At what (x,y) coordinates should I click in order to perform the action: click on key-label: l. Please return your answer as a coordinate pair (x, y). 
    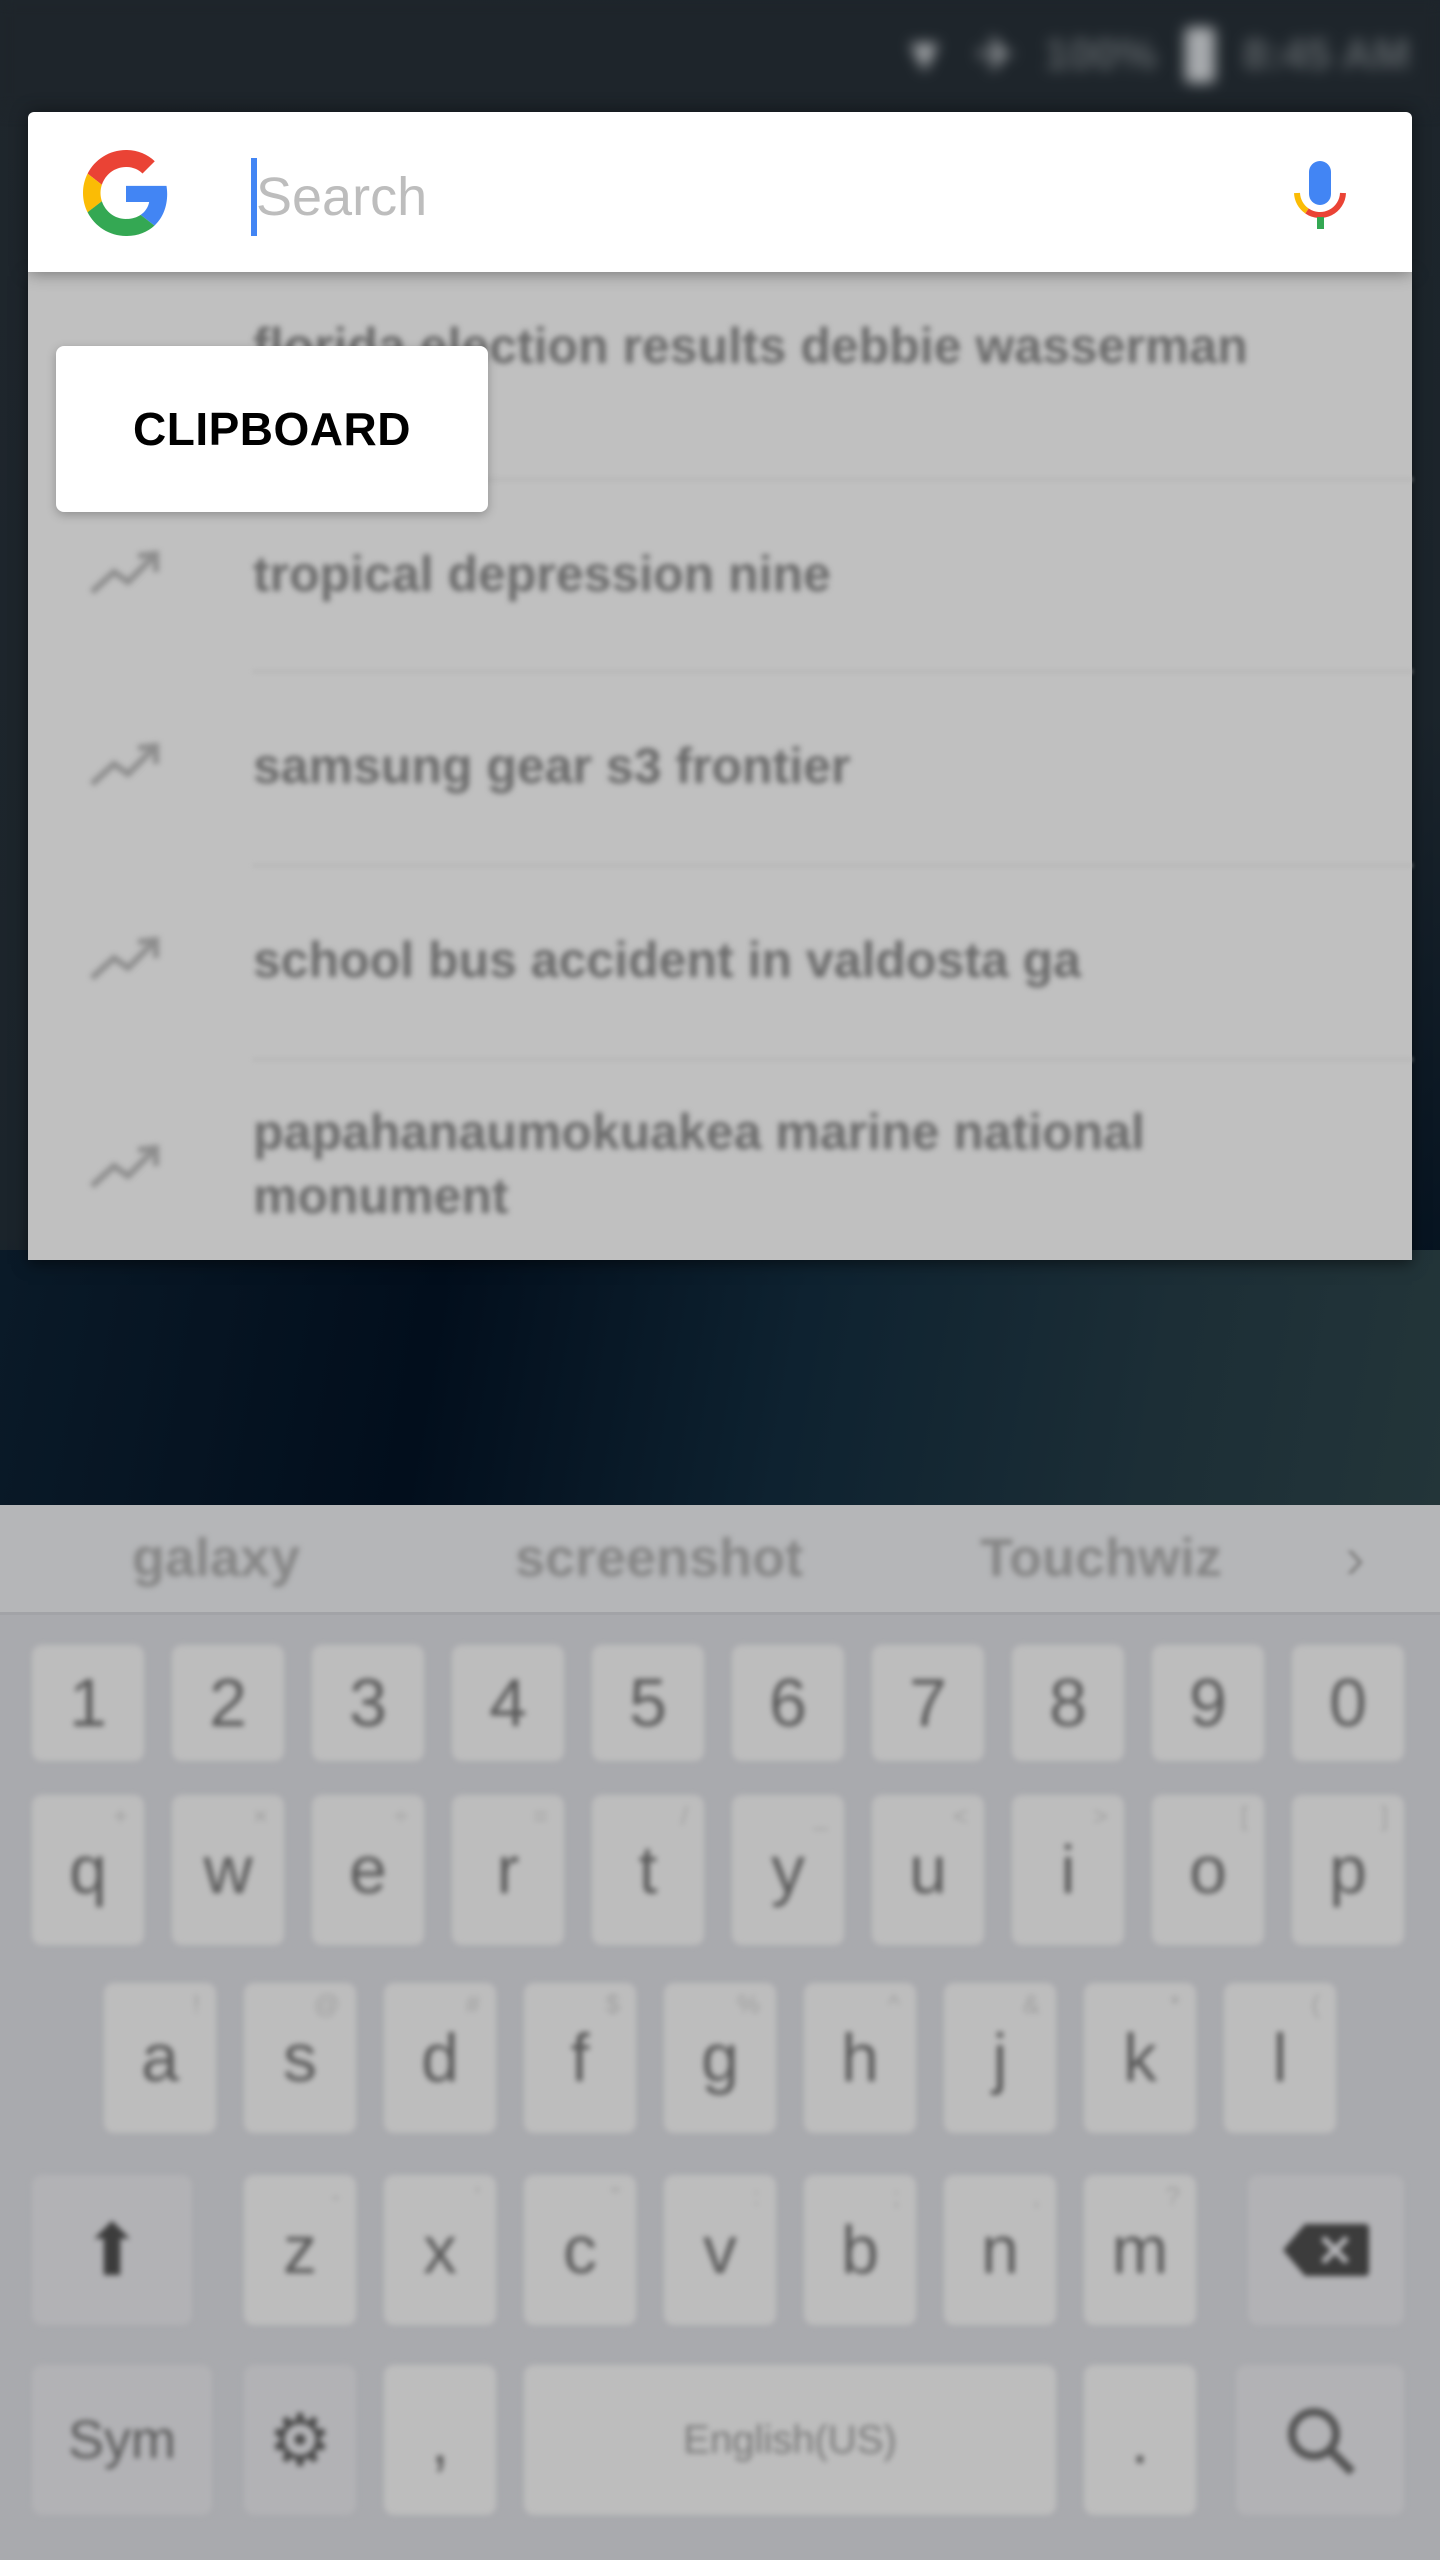
    Looking at the image, I should click on (1280, 2058).